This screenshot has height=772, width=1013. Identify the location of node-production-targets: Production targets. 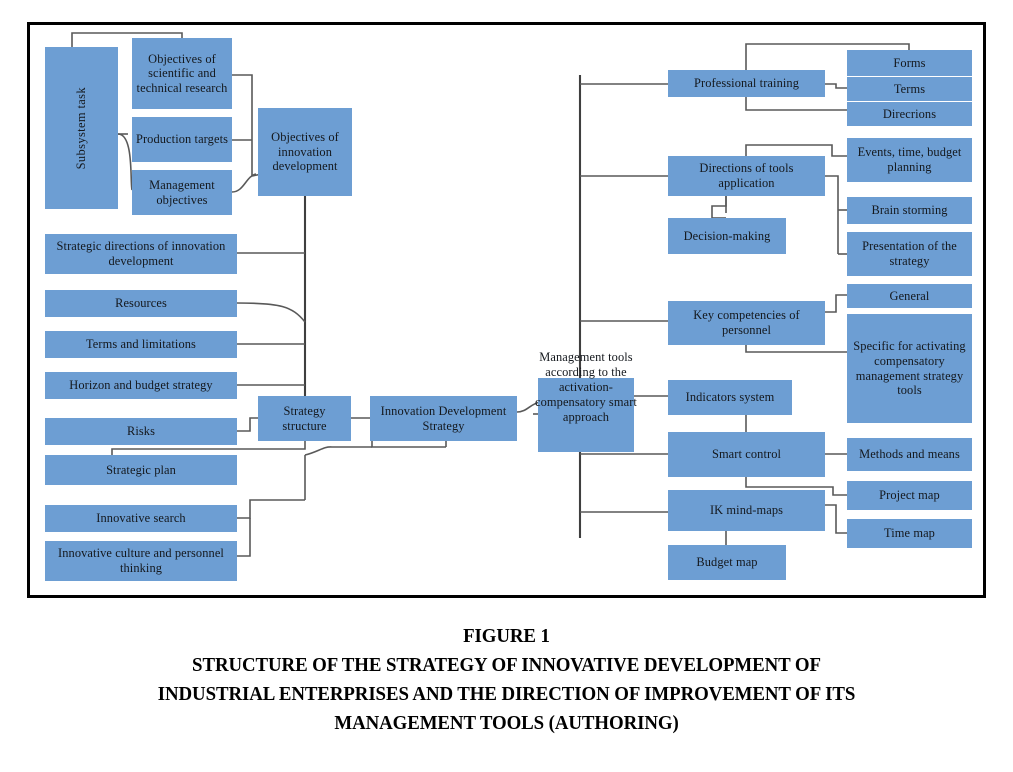
(182, 139).